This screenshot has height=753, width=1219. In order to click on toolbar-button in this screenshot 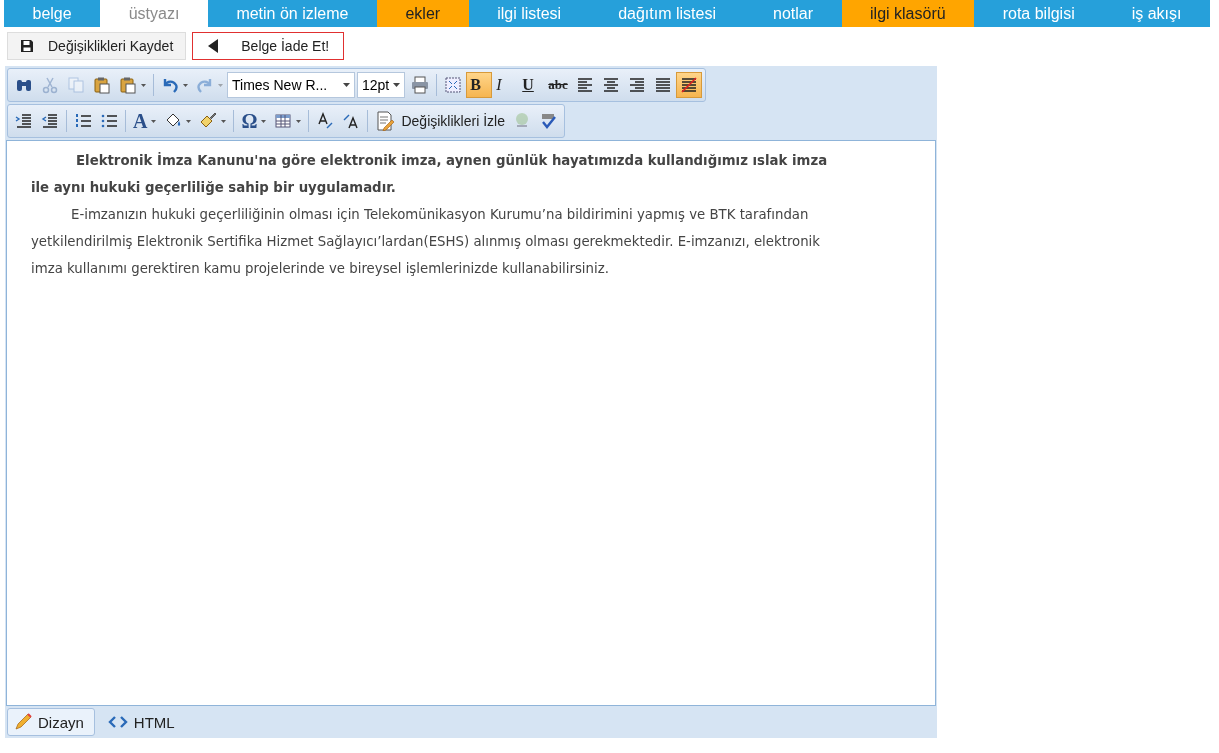, I will do `click(688, 85)`.